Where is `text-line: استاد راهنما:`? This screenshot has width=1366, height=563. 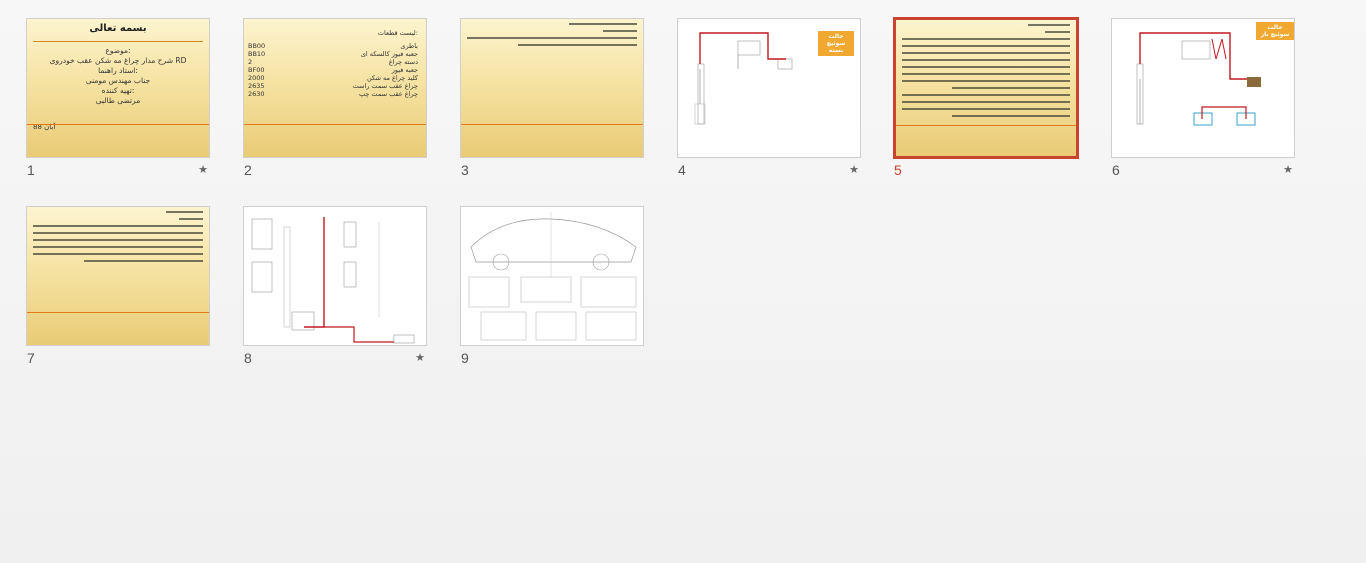 text-line: استاد راهنما: is located at coordinates (118, 70).